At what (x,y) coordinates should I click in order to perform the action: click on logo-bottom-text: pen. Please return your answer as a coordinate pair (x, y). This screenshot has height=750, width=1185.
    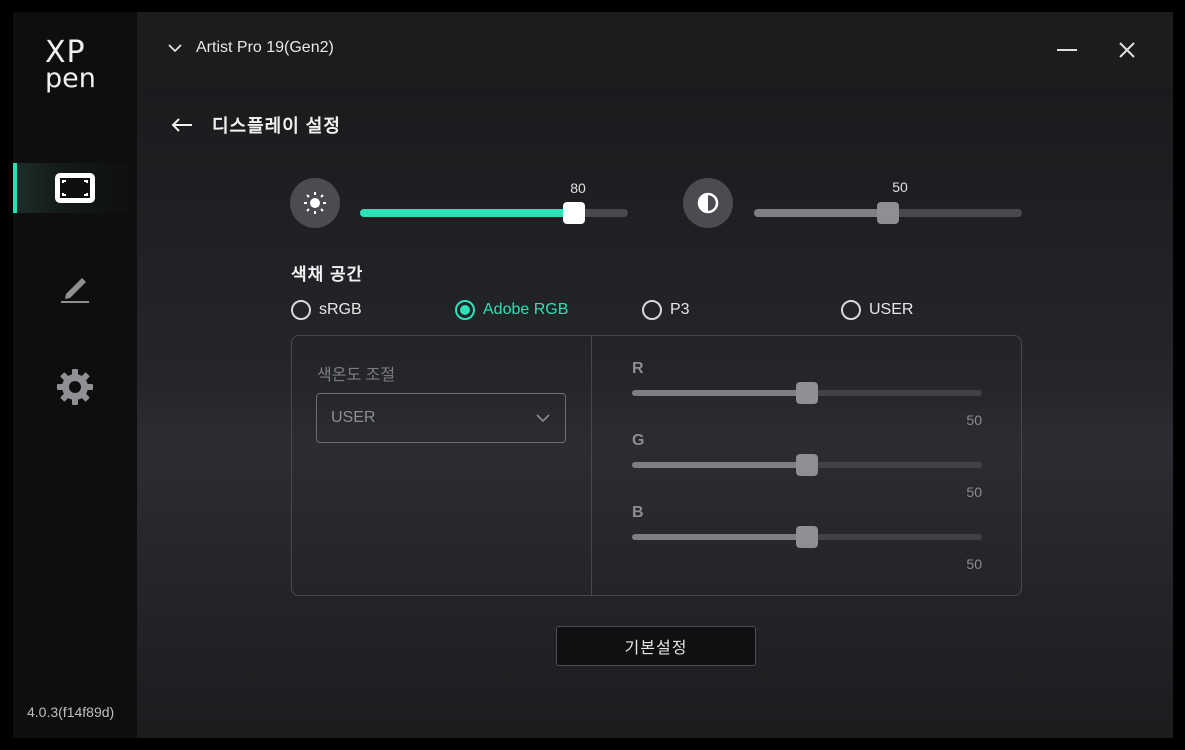
    Looking at the image, I should click on (70, 78).